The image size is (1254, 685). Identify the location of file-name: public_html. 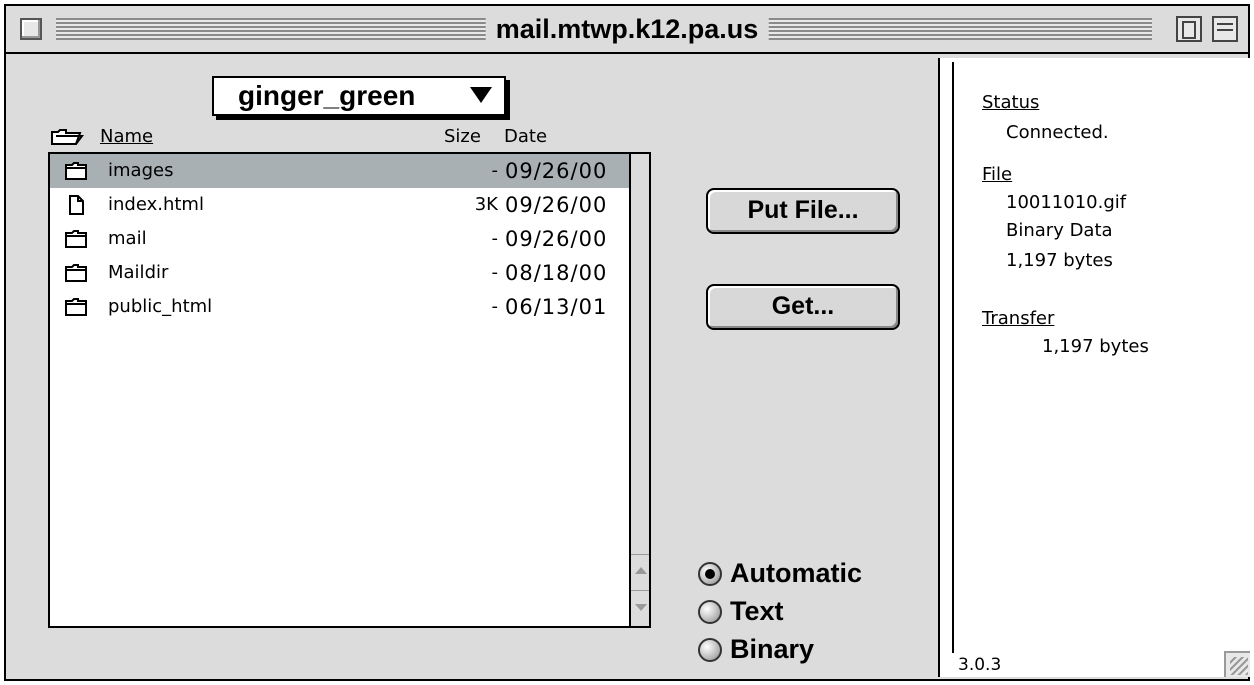
(160, 306).